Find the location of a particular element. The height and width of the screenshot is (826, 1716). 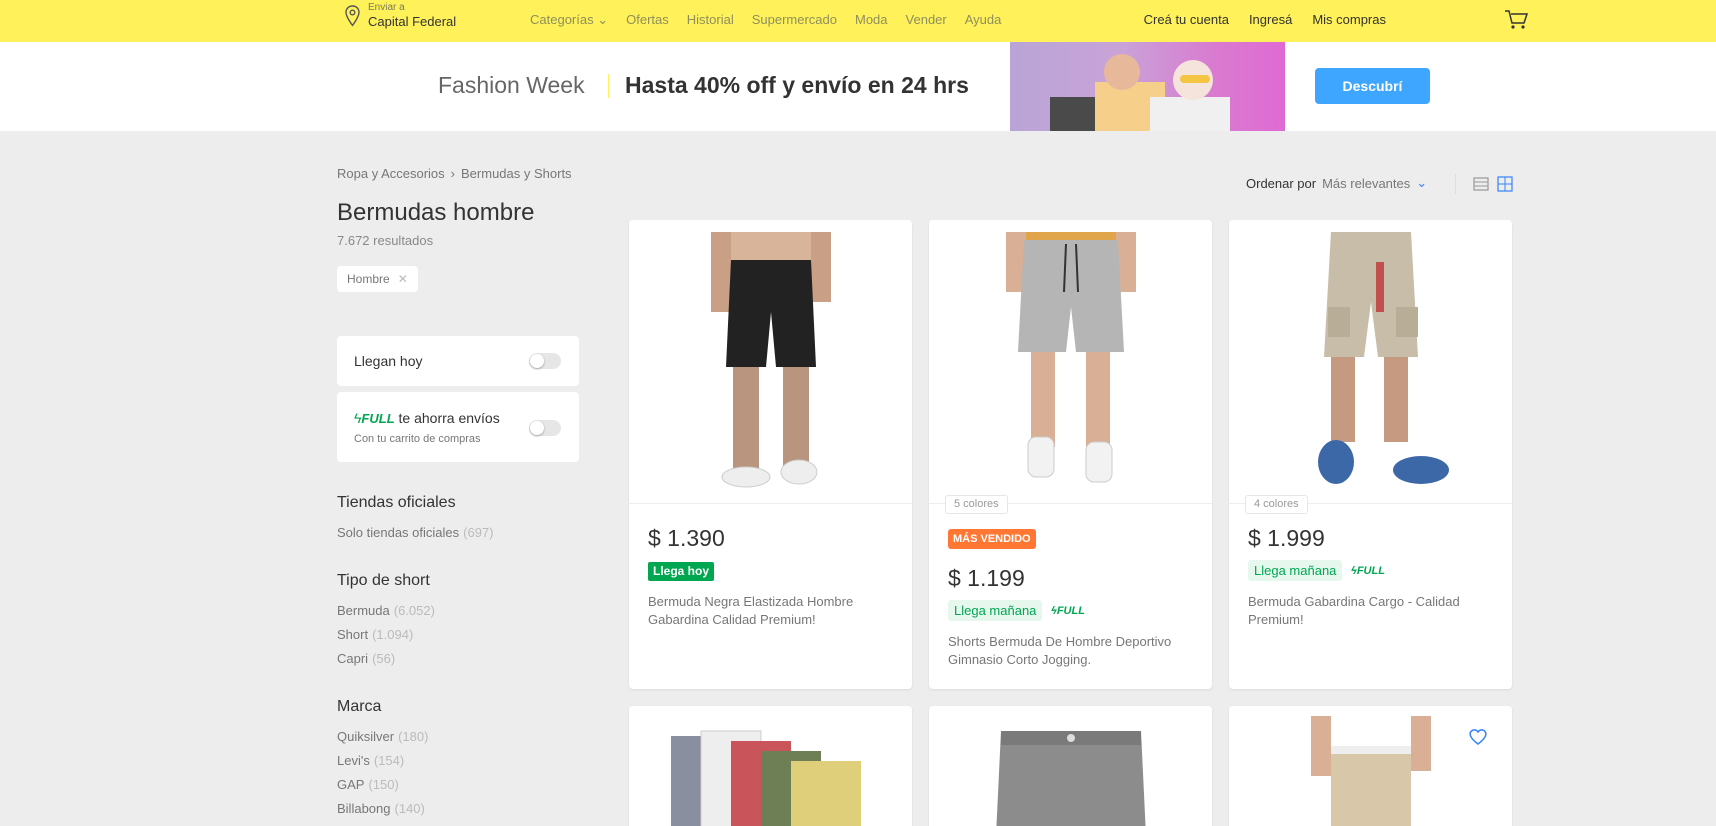

filter-option: Capri (56) is located at coordinates (366, 658).